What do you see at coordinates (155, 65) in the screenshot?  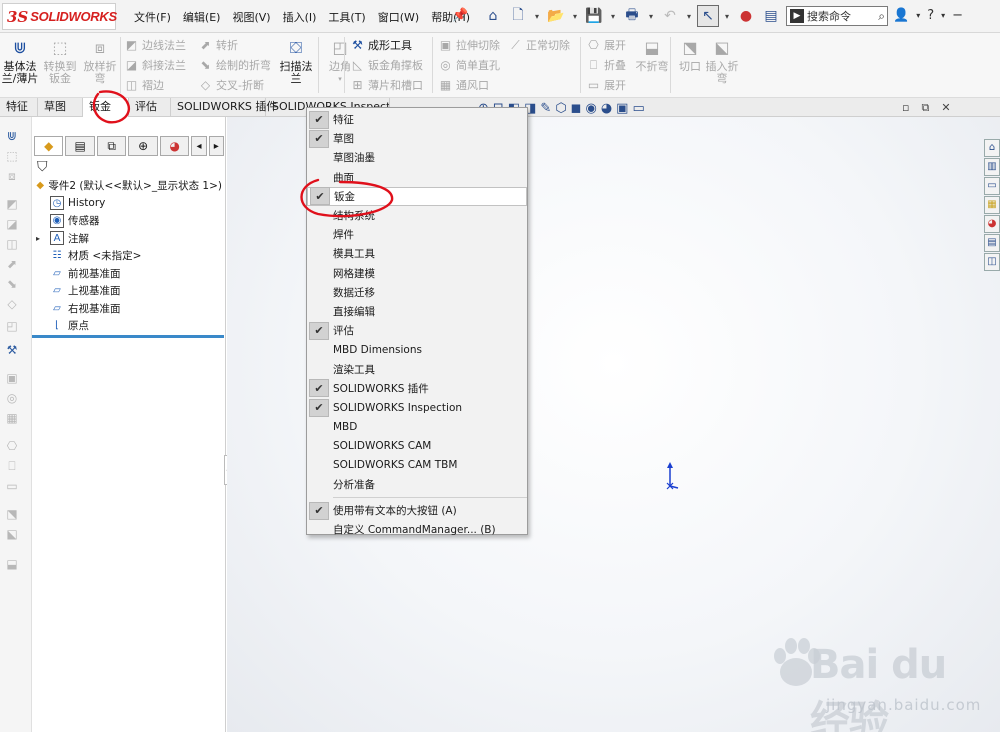 I see `miter-flange-button: ◪ 斜接法兰` at bounding box center [155, 65].